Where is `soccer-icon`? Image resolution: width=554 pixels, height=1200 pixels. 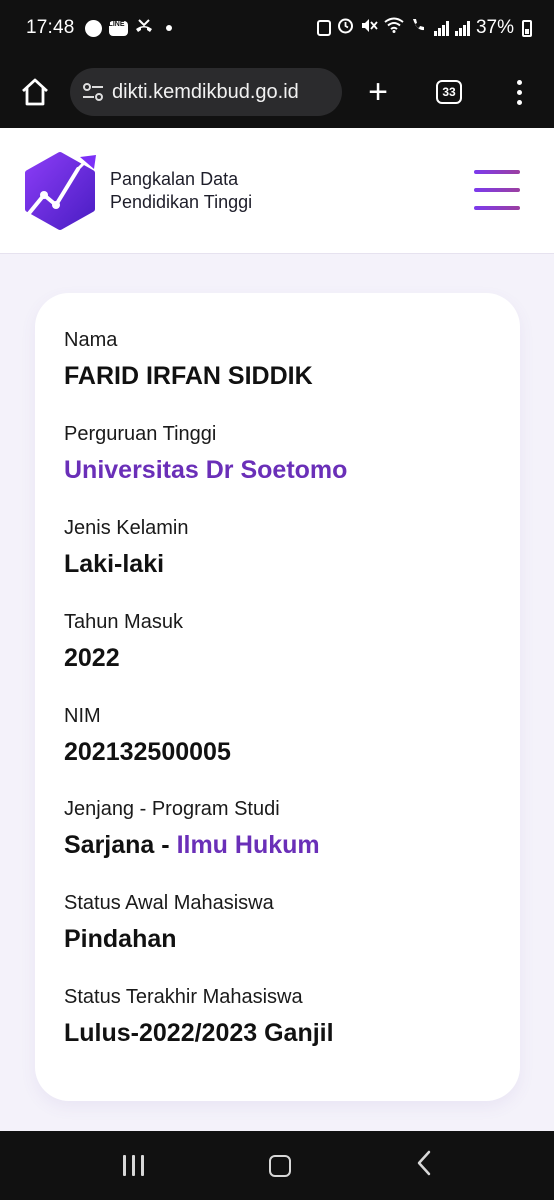
soccer-icon is located at coordinates (93, 28).